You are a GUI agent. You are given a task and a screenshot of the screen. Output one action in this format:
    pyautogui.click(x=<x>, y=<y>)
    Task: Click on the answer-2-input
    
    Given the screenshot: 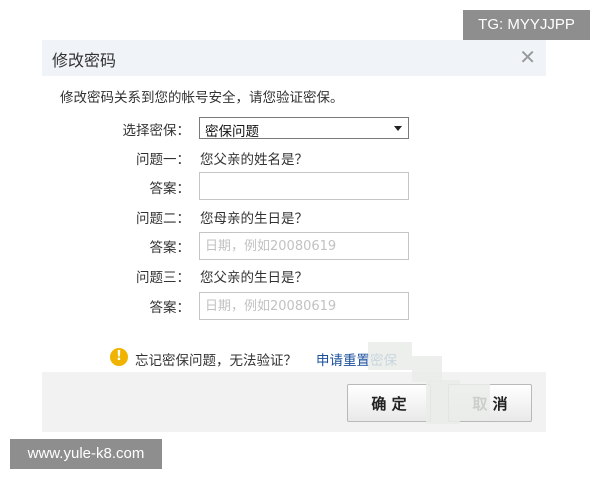 What is the action you would take?
    pyautogui.click(x=304, y=246)
    